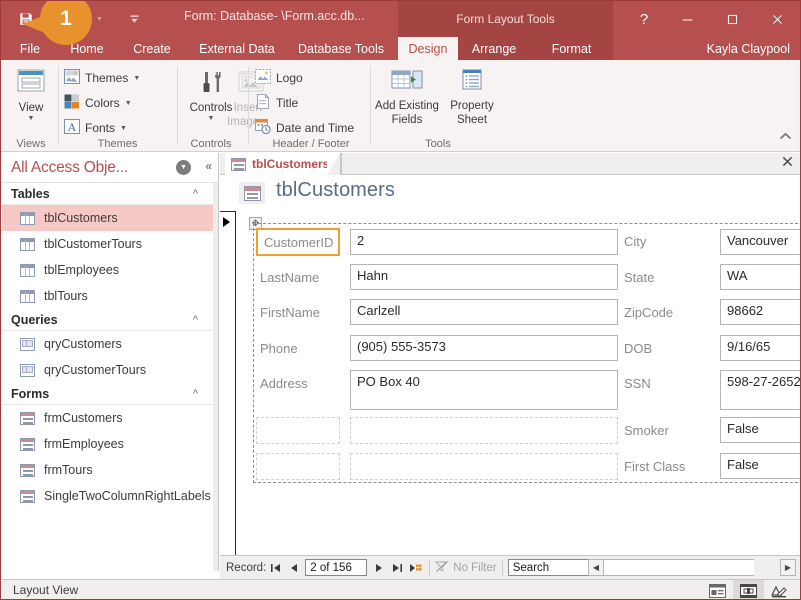 The image size is (801, 600). I want to click on field-value-city: Vancouver, so click(760, 242).